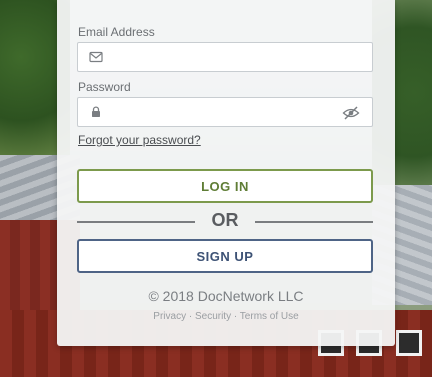 This screenshot has width=432, height=377. Describe the element at coordinates (314, 222) in the screenshot. I see `divider-line-right` at that location.